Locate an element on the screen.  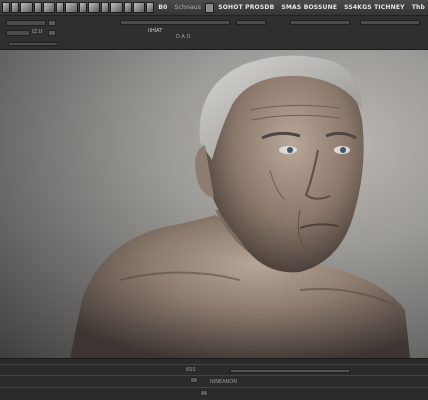
option-value: IZ.U is located at coordinates (37, 32).